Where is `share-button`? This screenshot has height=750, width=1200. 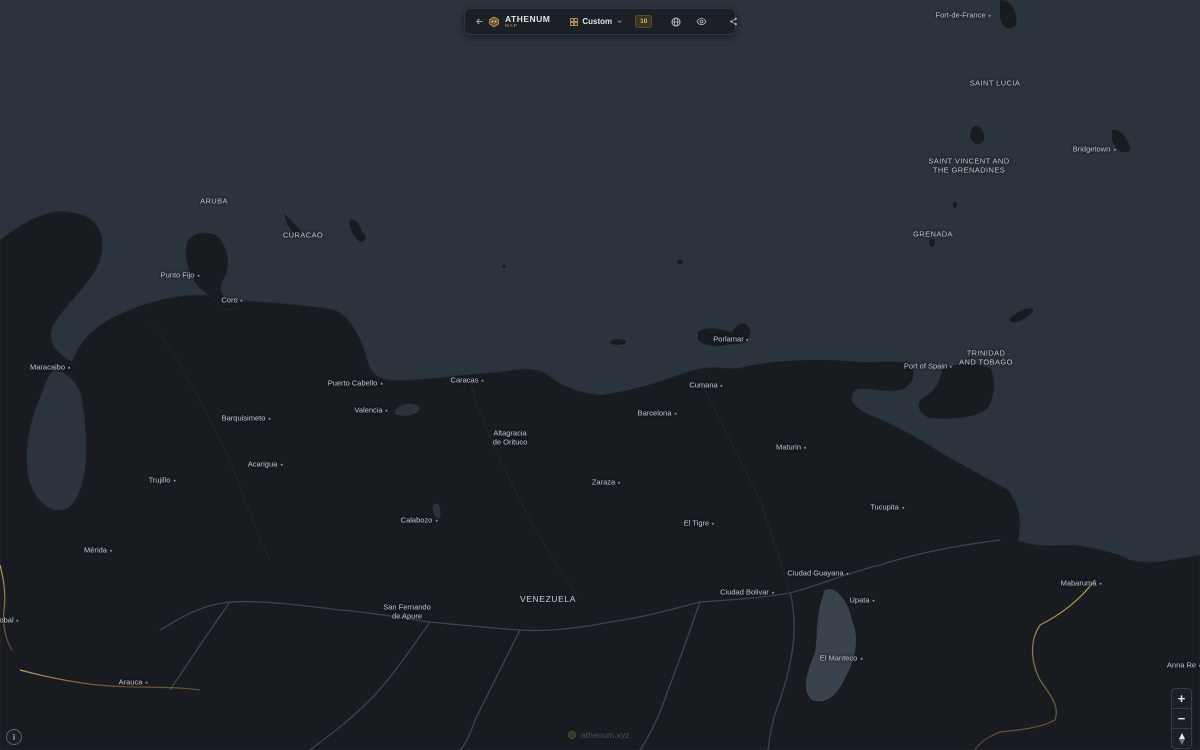 share-button is located at coordinates (733, 21).